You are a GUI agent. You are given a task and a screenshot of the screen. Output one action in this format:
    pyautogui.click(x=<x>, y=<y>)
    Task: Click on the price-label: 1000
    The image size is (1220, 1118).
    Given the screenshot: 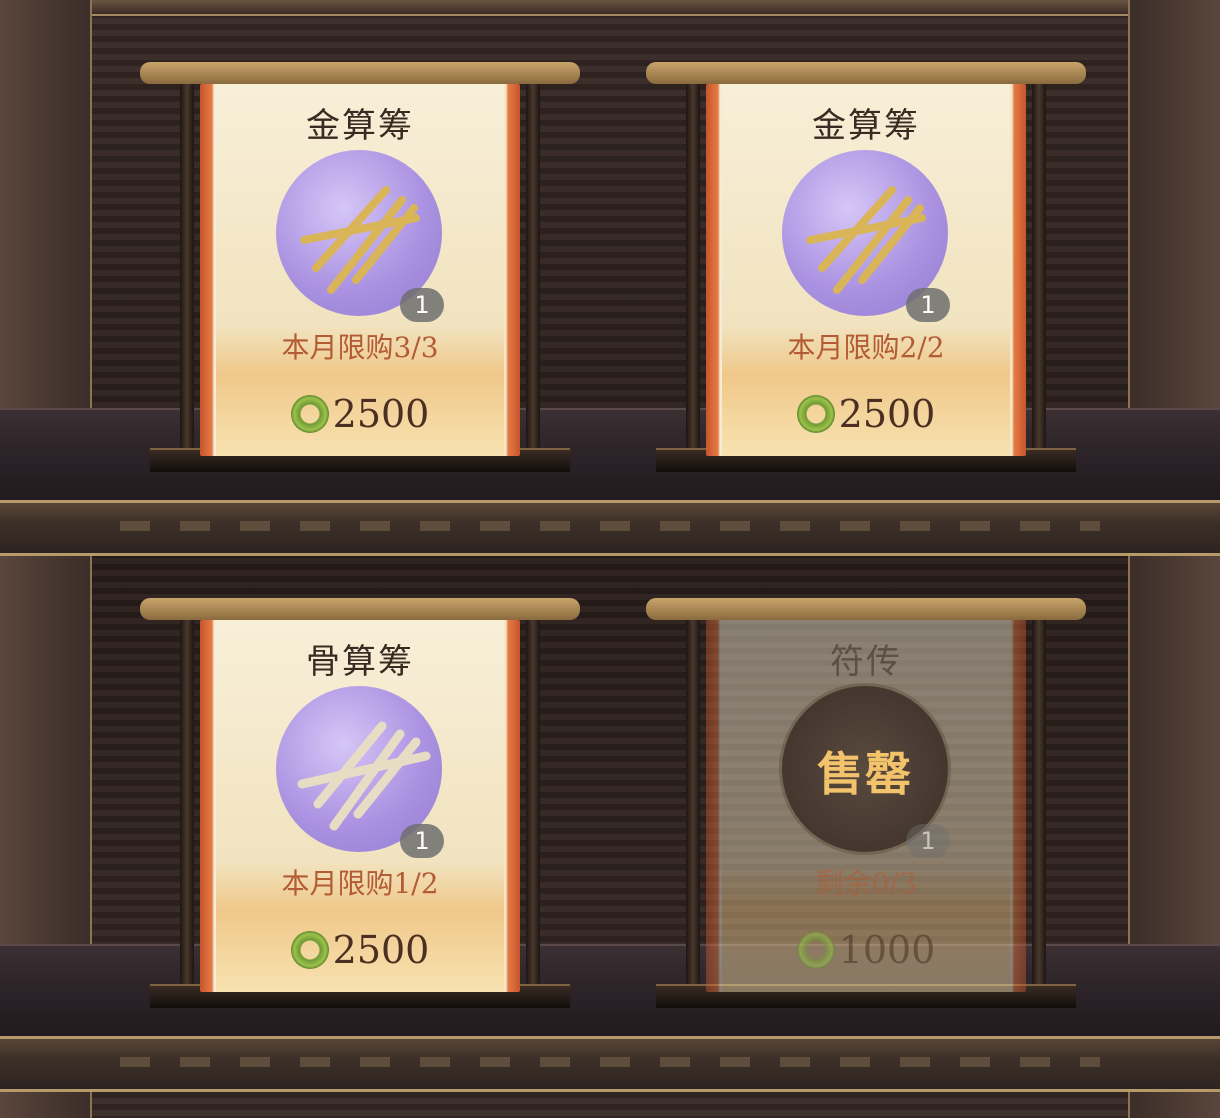 What is the action you would take?
    pyautogui.click(x=866, y=950)
    